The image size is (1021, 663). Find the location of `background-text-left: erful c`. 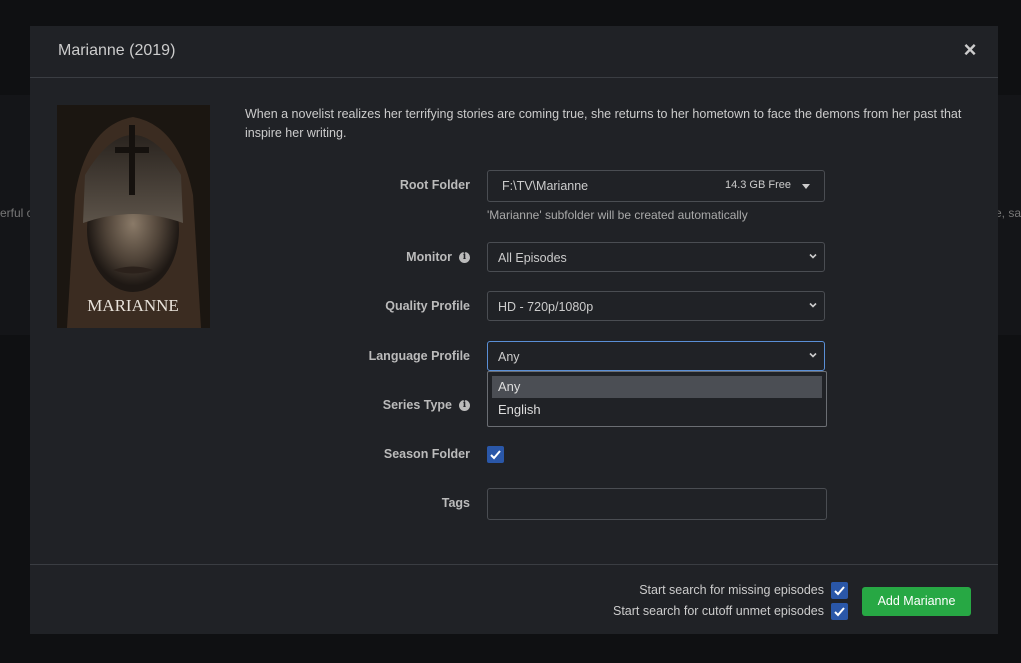

background-text-left: erful c is located at coordinates (16, 213).